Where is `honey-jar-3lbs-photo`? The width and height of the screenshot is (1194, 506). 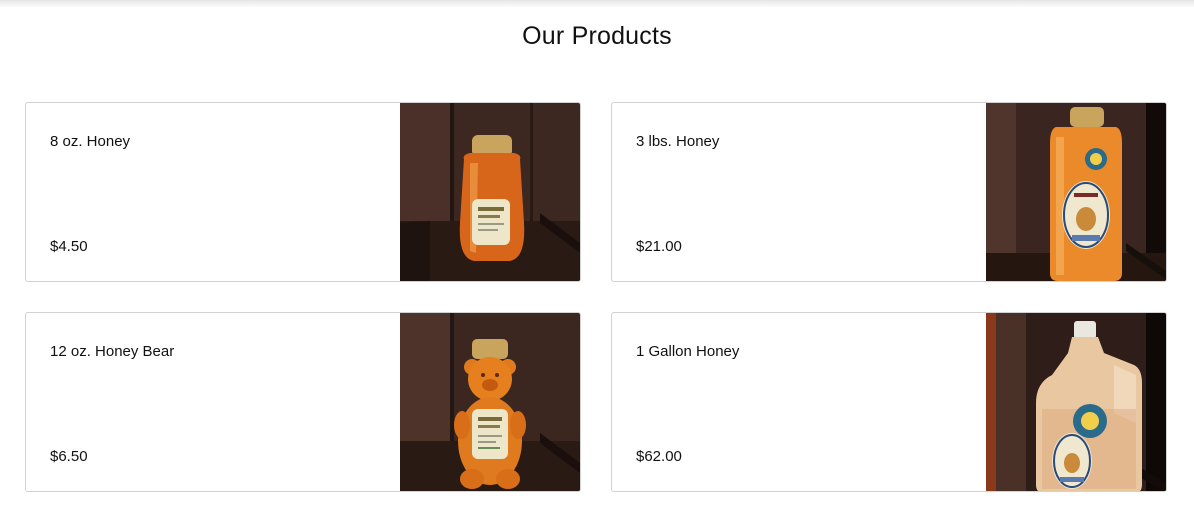 honey-jar-3lbs-photo is located at coordinates (1076, 192).